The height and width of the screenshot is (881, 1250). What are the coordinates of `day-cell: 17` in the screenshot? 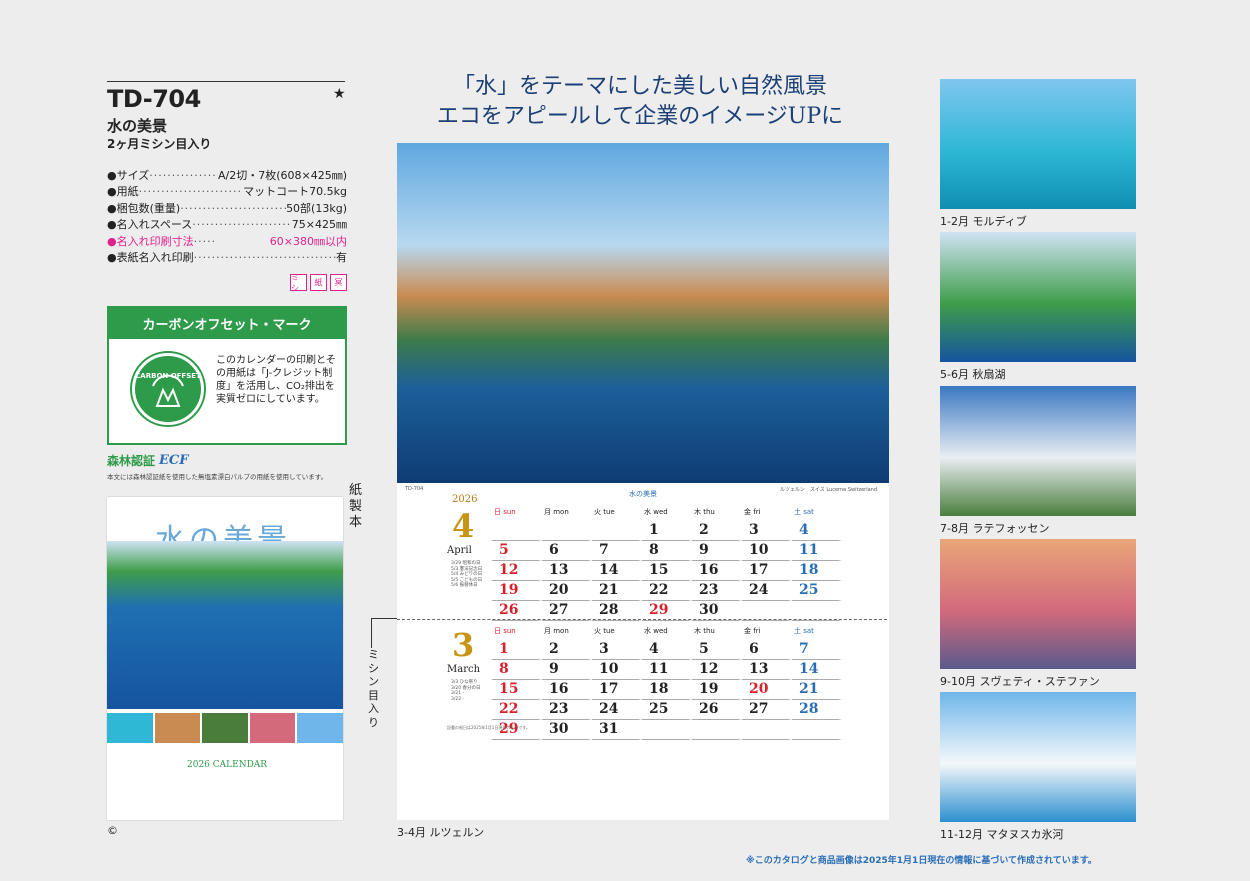 It's located at (767, 571).